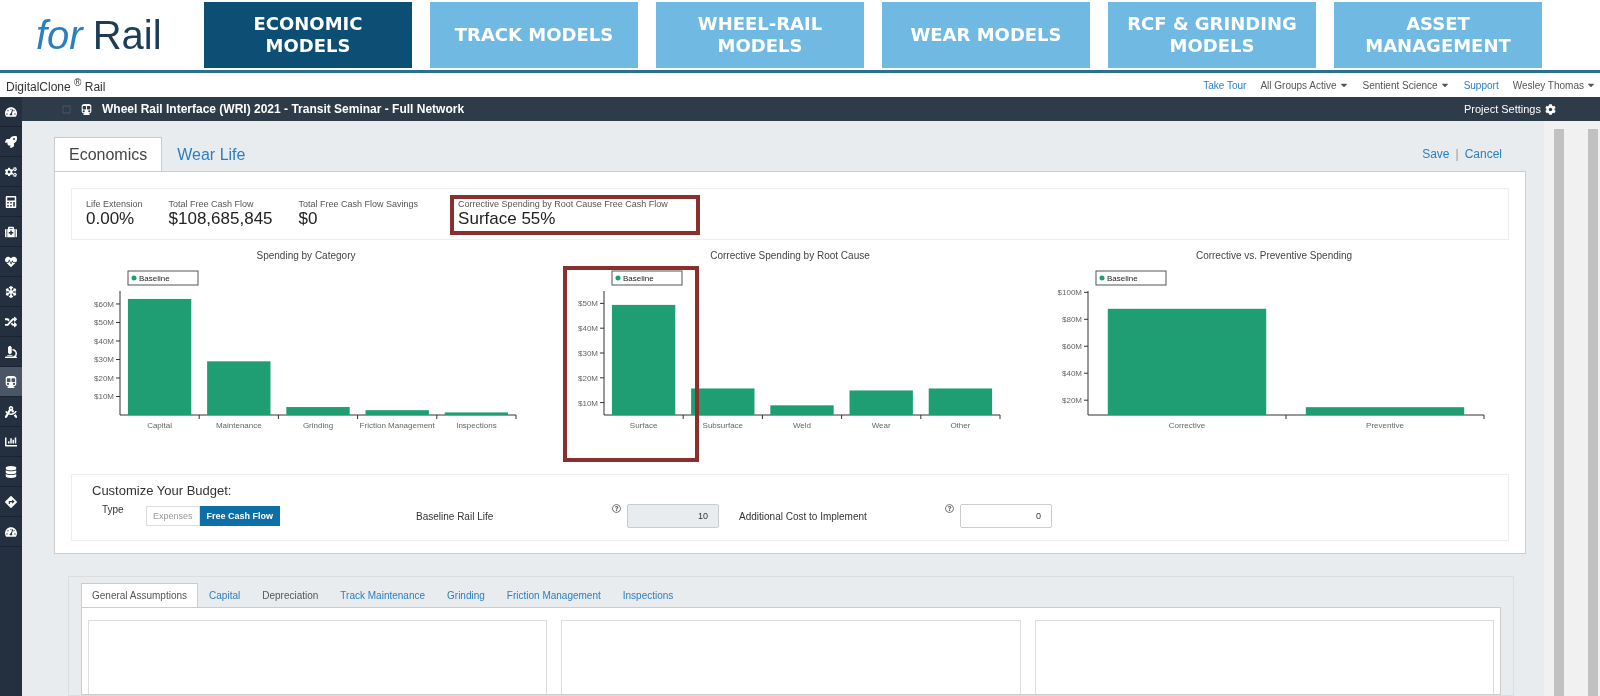  What do you see at coordinates (11, 471) in the screenshot?
I see `database-icon` at bounding box center [11, 471].